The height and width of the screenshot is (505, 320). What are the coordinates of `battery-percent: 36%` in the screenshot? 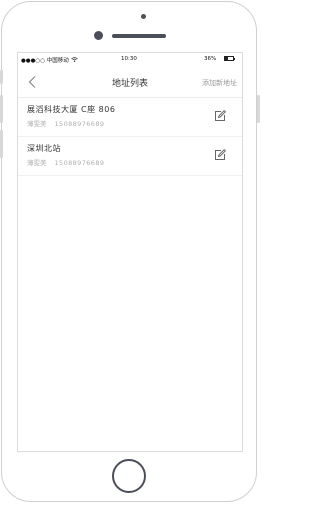 It's located at (210, 59).